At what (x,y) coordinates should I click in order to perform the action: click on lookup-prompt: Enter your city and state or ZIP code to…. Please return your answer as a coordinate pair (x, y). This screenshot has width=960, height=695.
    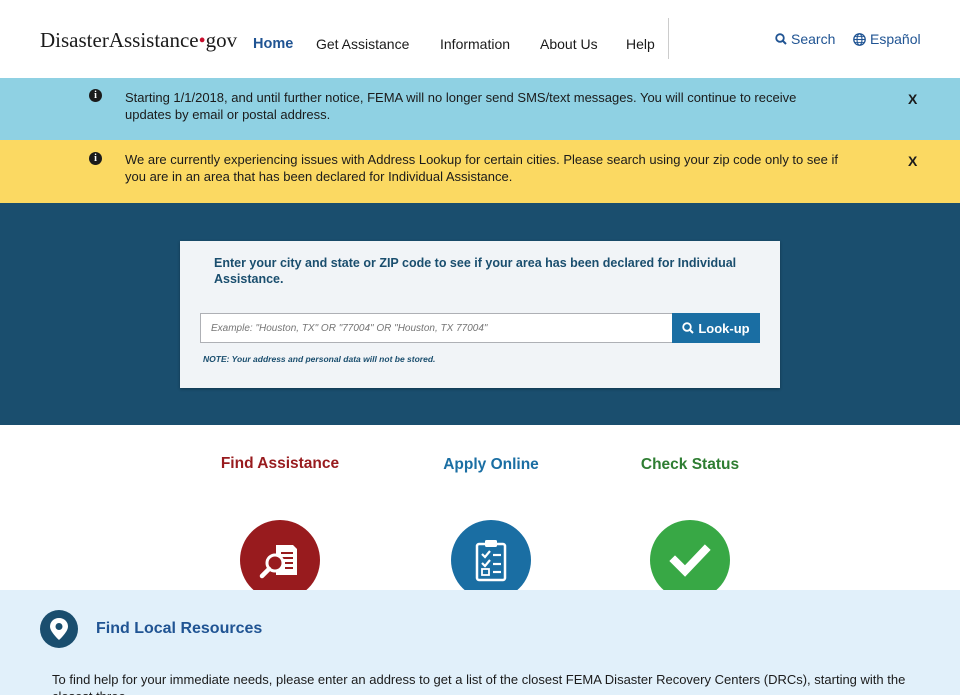
    Looking at the image, I should click on (475, 271).